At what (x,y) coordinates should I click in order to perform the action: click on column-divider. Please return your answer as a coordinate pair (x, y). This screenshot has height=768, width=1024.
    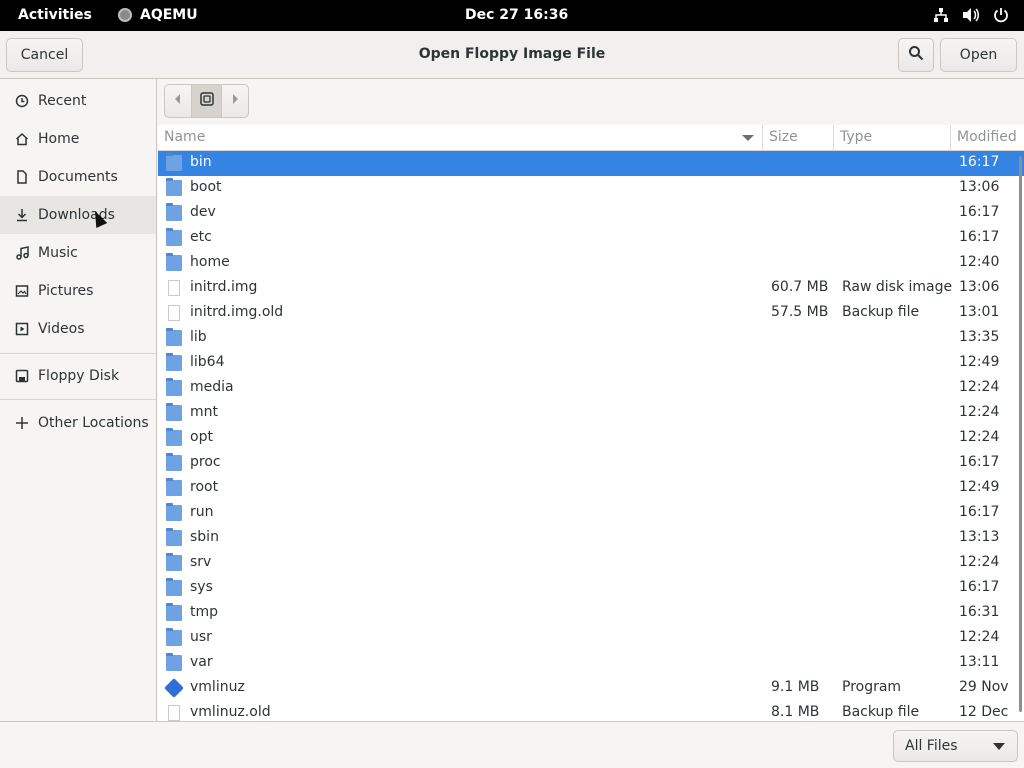
    Looking at the image, I should click on (950, 138).